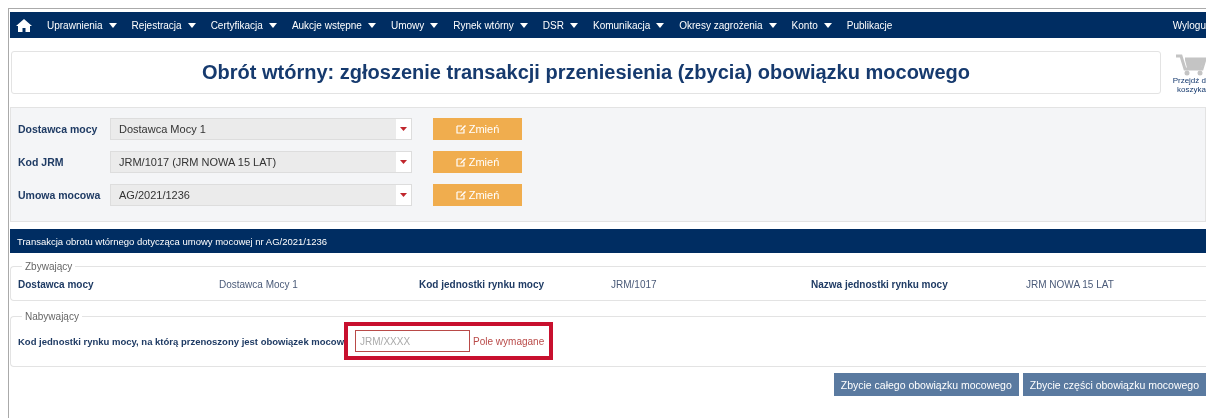 The image size is (1206, 418). Describe the element at coordinates (259, 284) in the screenshot. I see `field-value: Dostawca Mocy 1` at that location.